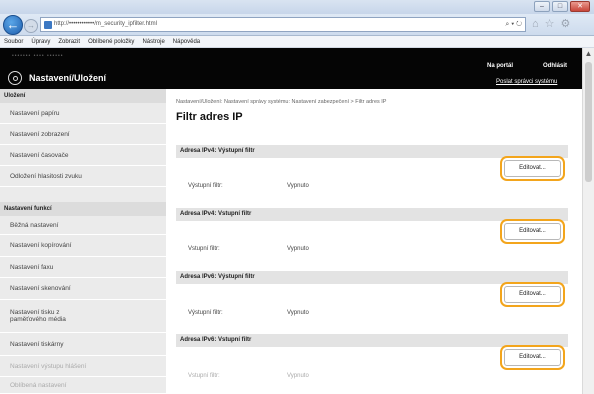  Describe the element at coordinates (298, 186) in the screenshot. I see `ipv4-output-filter-value: Vypnuto` at that location.